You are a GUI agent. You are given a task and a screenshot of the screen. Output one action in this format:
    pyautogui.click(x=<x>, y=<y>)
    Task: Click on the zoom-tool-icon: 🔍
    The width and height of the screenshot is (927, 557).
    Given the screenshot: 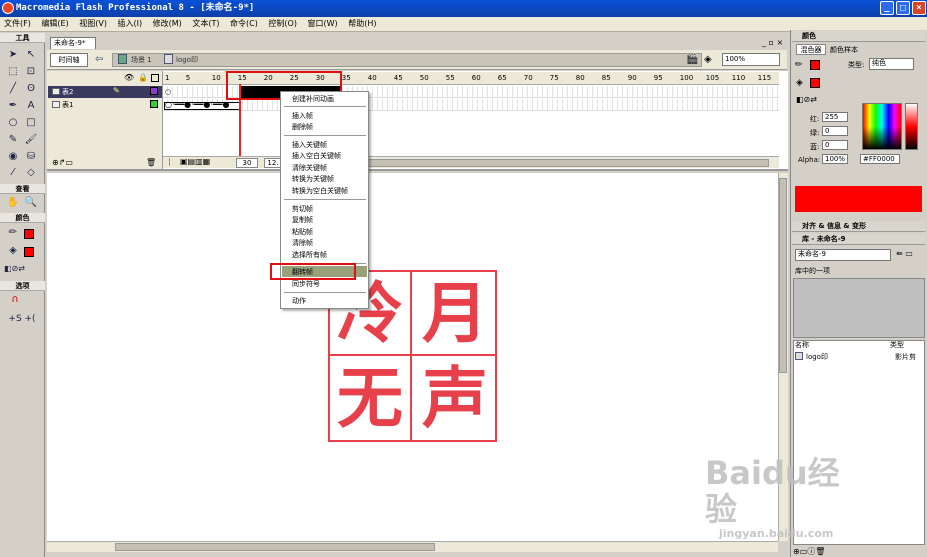 What is the action you would take?
    pyautogui.click(x=31, y=203)
    